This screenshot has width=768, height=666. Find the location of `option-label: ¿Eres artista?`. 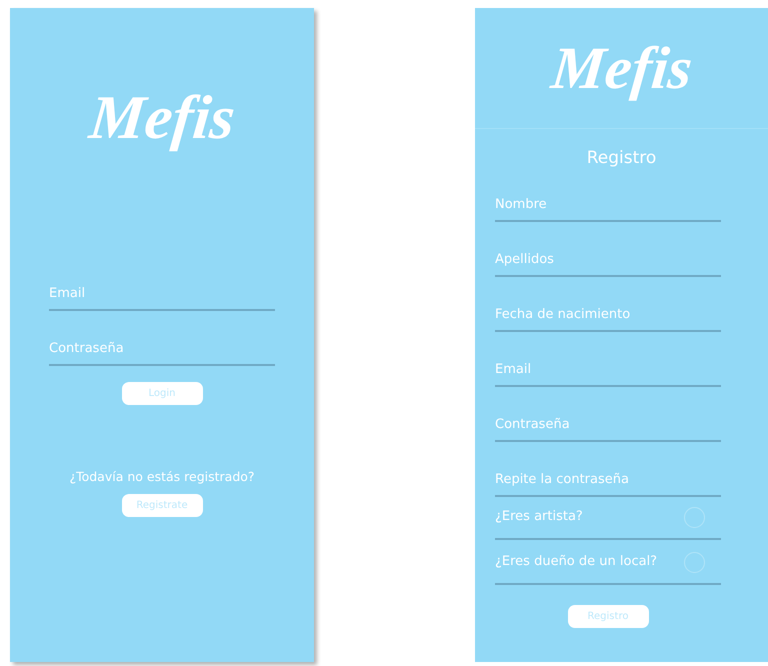

option-label: ¿Eres artista? is located at coordinates (539, 516).